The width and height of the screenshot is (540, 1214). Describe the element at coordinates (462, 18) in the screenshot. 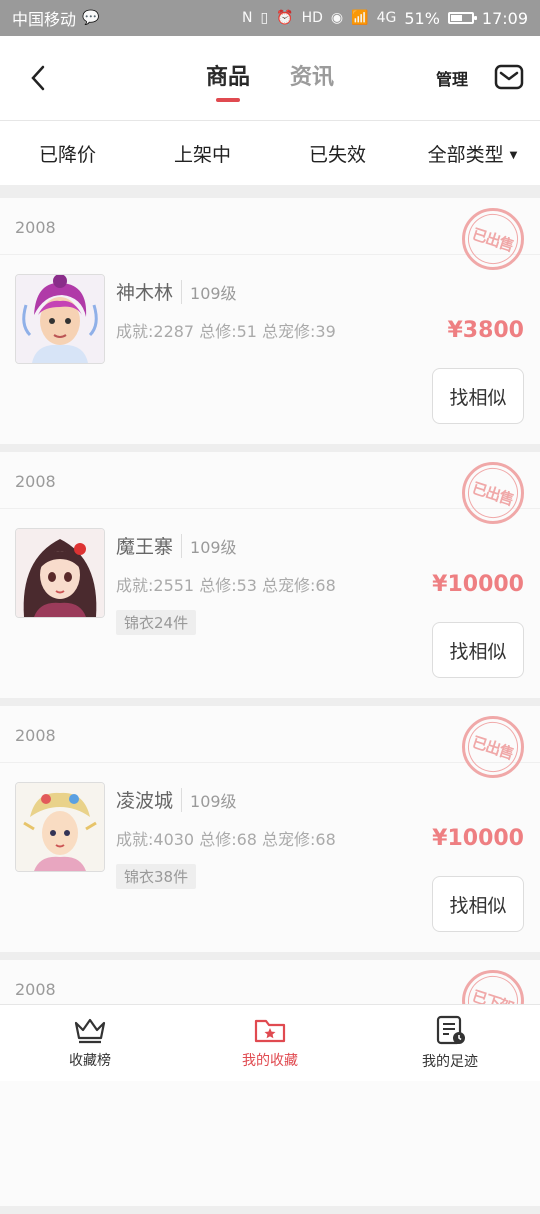

I see `battery-icon` at that location.